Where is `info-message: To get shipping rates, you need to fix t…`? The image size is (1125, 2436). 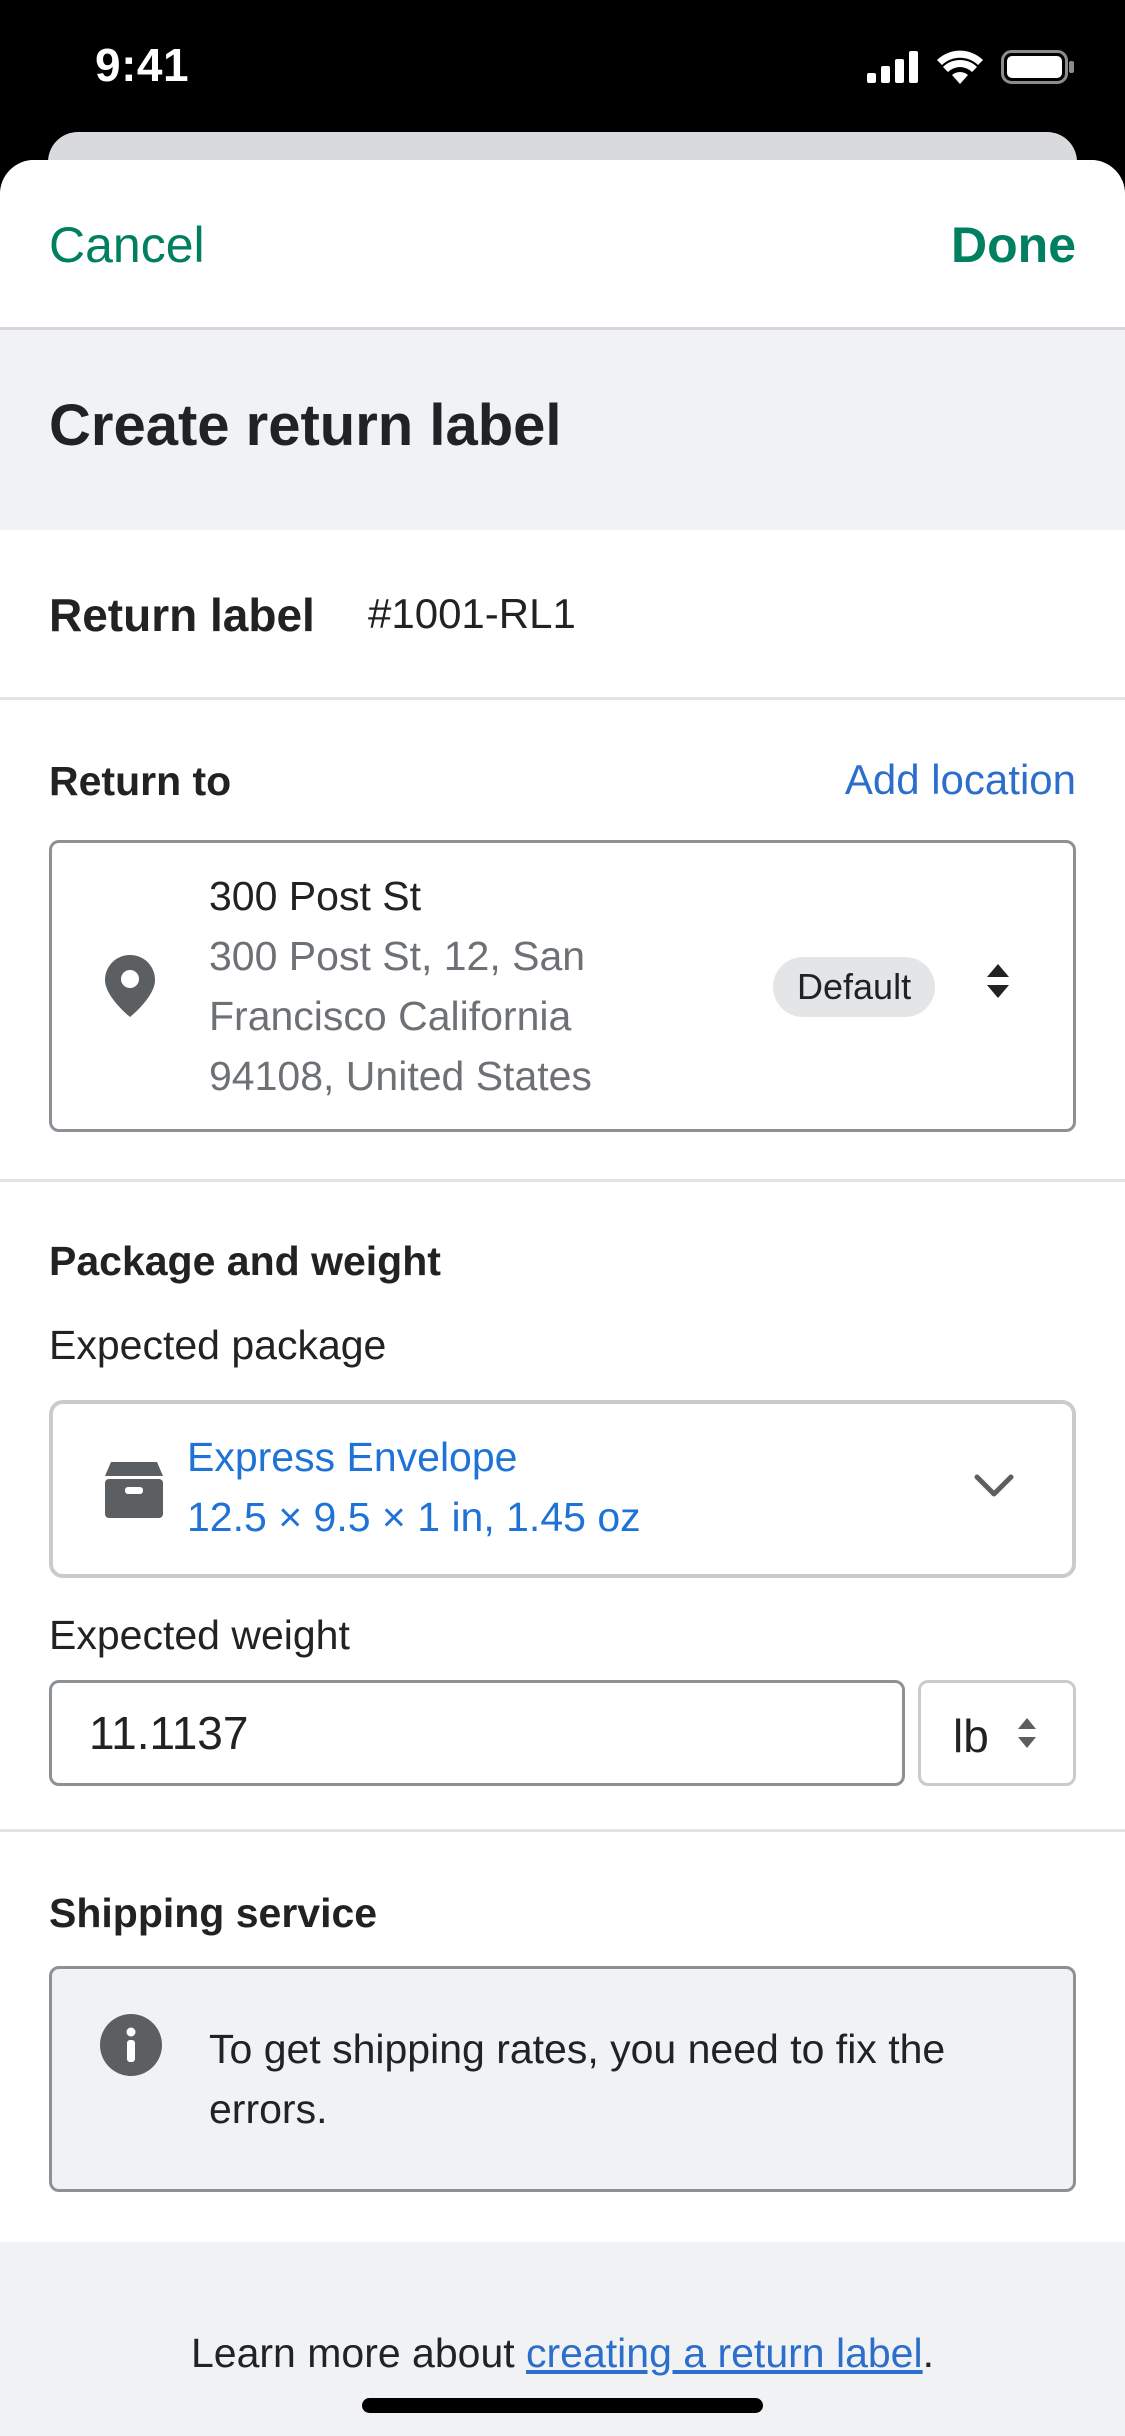
info-message: To get shipping rates, you need to fix t… is located at coordinates (577, 2079).